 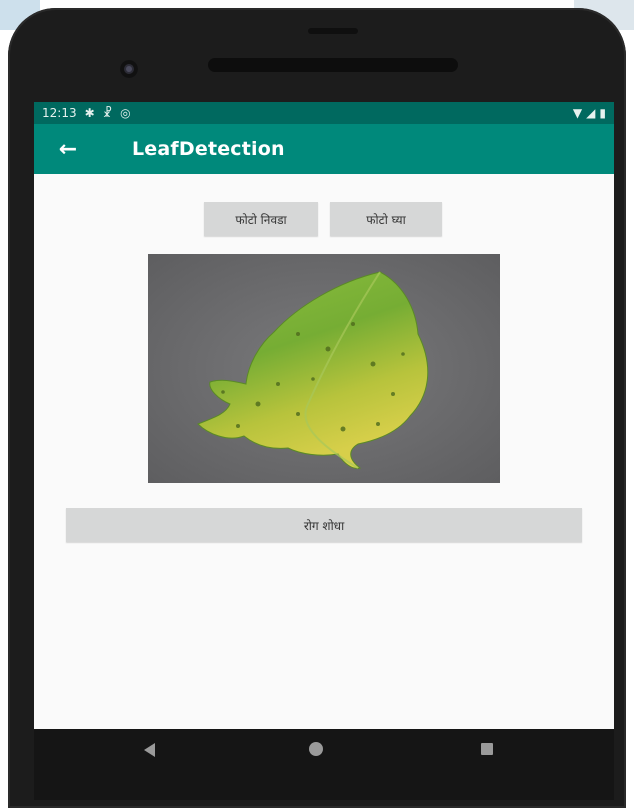 What do you see at coordinates (261, 219) in the screenshot?
I see `pick-photo-button: फोटो निवडा` at bounding box center [261, 219].